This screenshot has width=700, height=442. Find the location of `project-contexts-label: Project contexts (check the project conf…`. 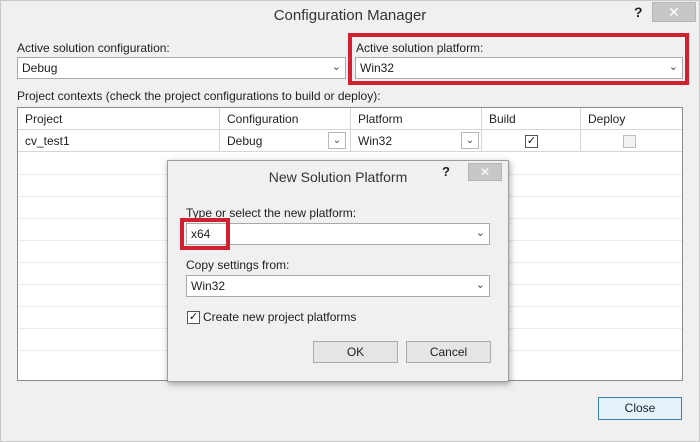

project-contexts-label: Project contexts (check the project conf… is located at coordinates (199, 96).